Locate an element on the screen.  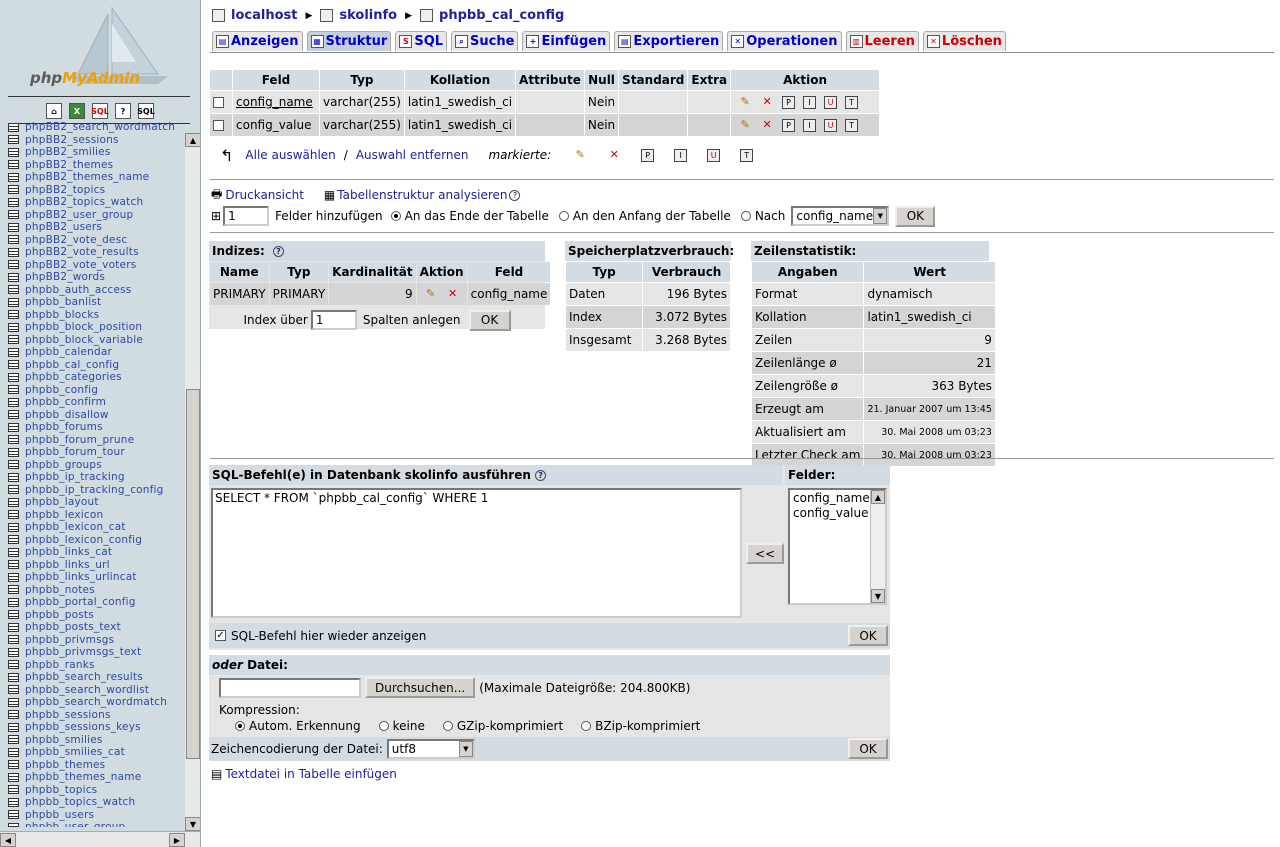
breadcrumb-server: localhost is located at coordinates (264, 15).